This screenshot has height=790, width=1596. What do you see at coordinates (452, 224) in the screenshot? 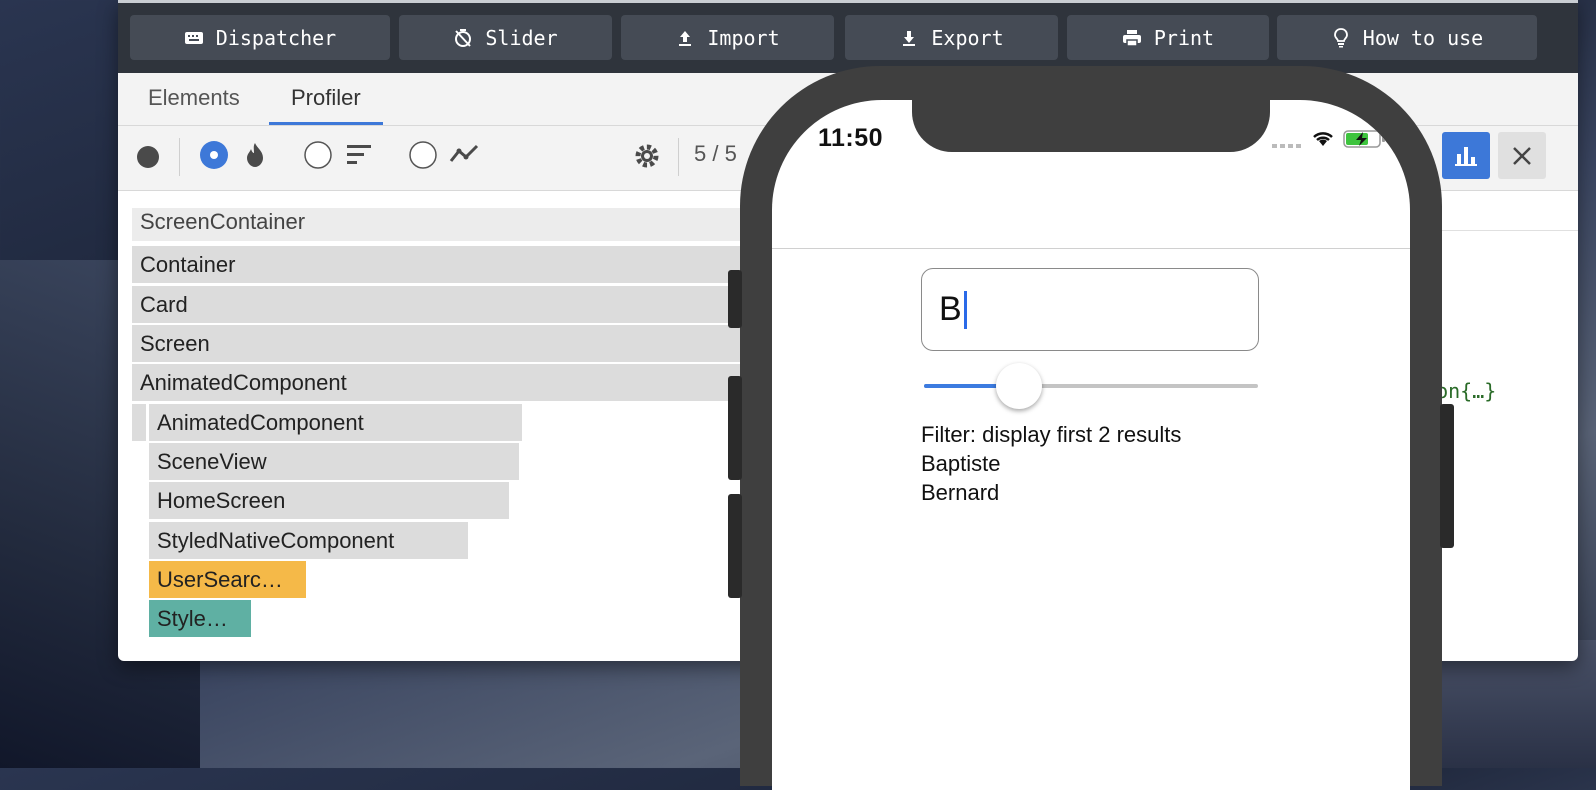
I see `flamegraph-bar: ScreenContainer` at bounding box center [452, 224].